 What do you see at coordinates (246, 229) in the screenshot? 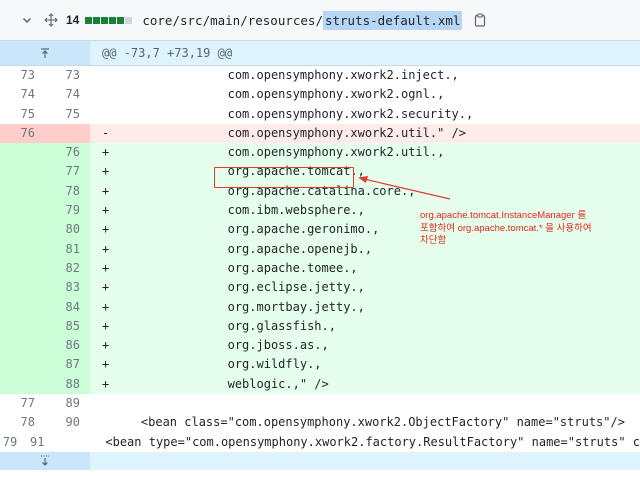
I see `code-text: org.apache.geronimo.,` at bounding box center [246, 229].